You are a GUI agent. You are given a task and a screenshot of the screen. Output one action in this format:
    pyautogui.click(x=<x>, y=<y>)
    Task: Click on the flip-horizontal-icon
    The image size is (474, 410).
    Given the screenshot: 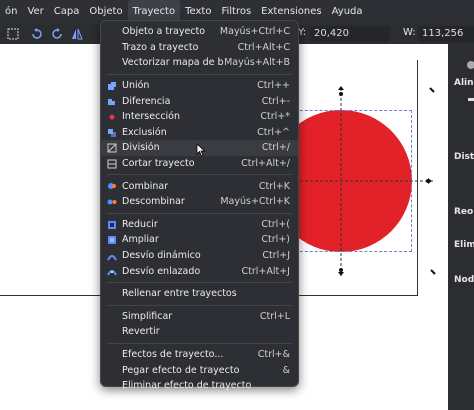 What is the action you would take?
    pyautogui.click(x=77, y=34)
    